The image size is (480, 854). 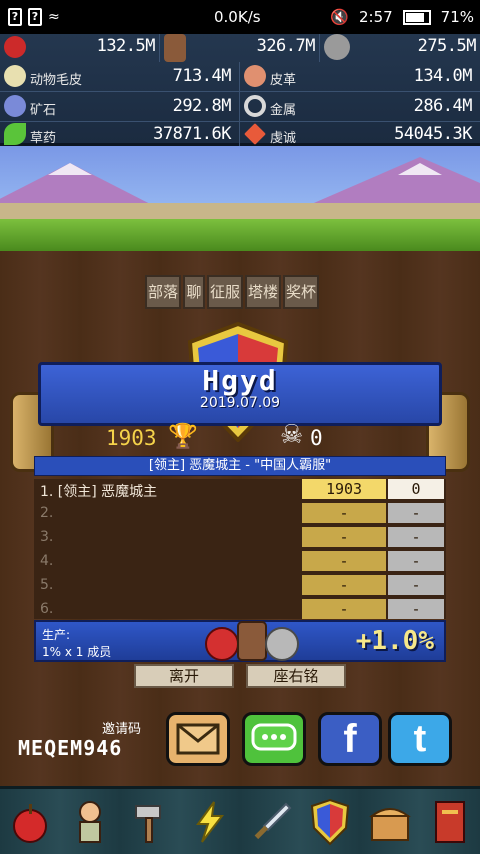 What do you see at coordinates (394, 641) in the screenshot?
I see `production-bonus: +1.0%` at bounding box center [394, 641].